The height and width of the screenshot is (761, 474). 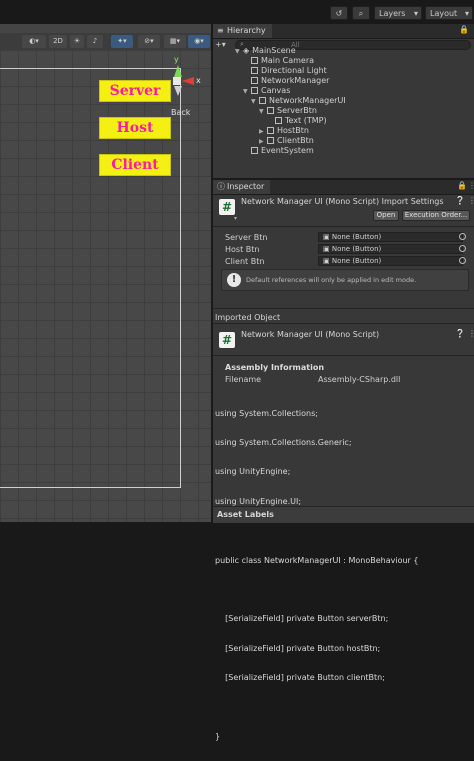 What do you see at coordinates (246, 186) in the screenshot?
I see `tab-inspector-label: Inspector` at bounding box center [246, 186].